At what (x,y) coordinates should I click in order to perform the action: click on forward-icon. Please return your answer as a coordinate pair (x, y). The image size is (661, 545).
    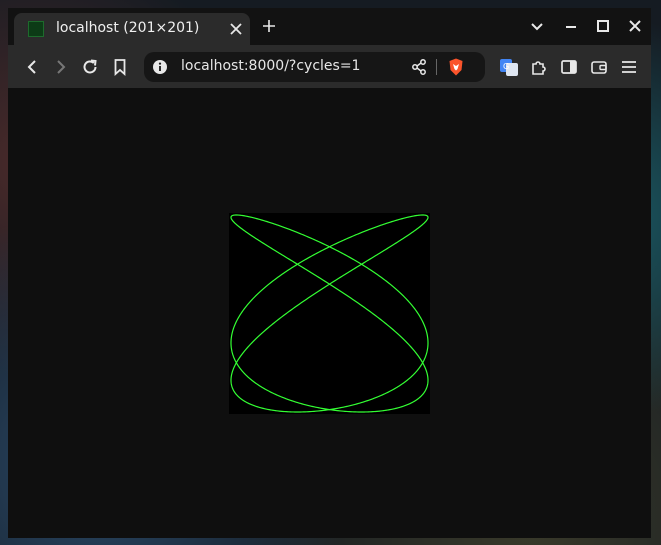
    Looking at the image, I should click on (61, 67).